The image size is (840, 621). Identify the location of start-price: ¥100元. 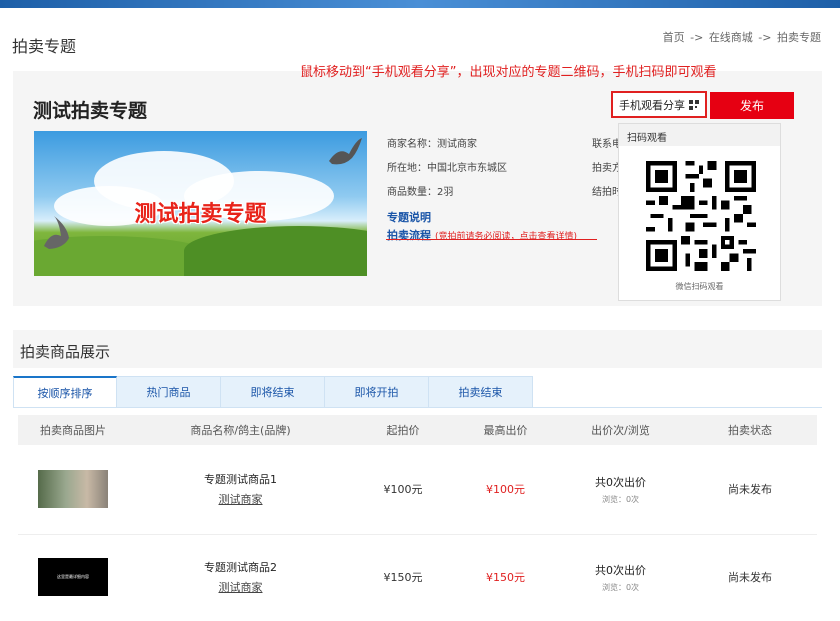
(403, 489).